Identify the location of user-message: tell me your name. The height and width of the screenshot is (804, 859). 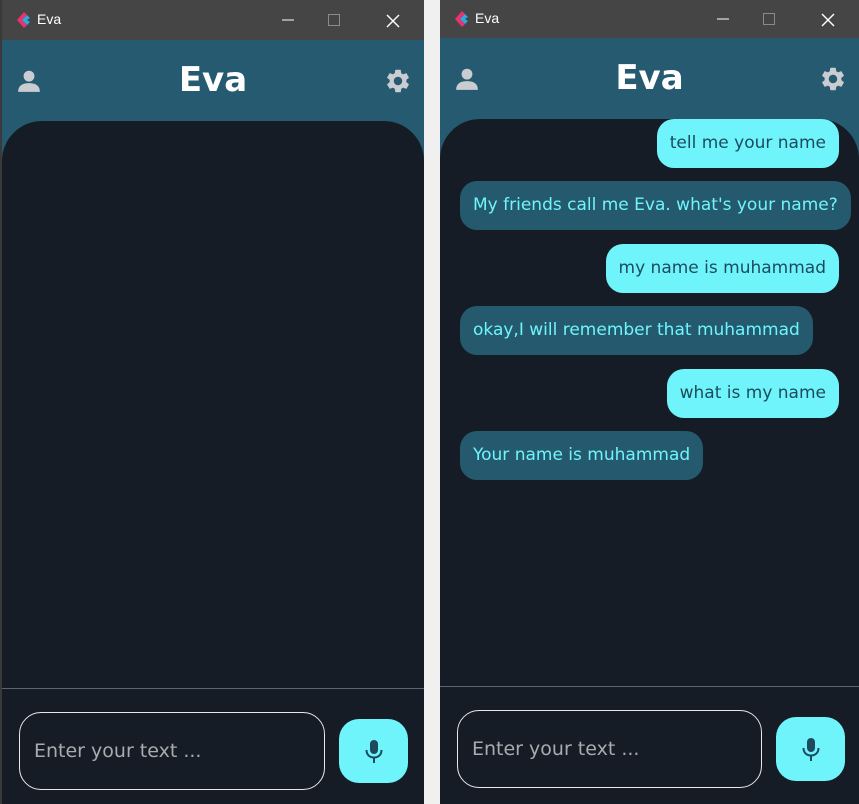
(747, 143).